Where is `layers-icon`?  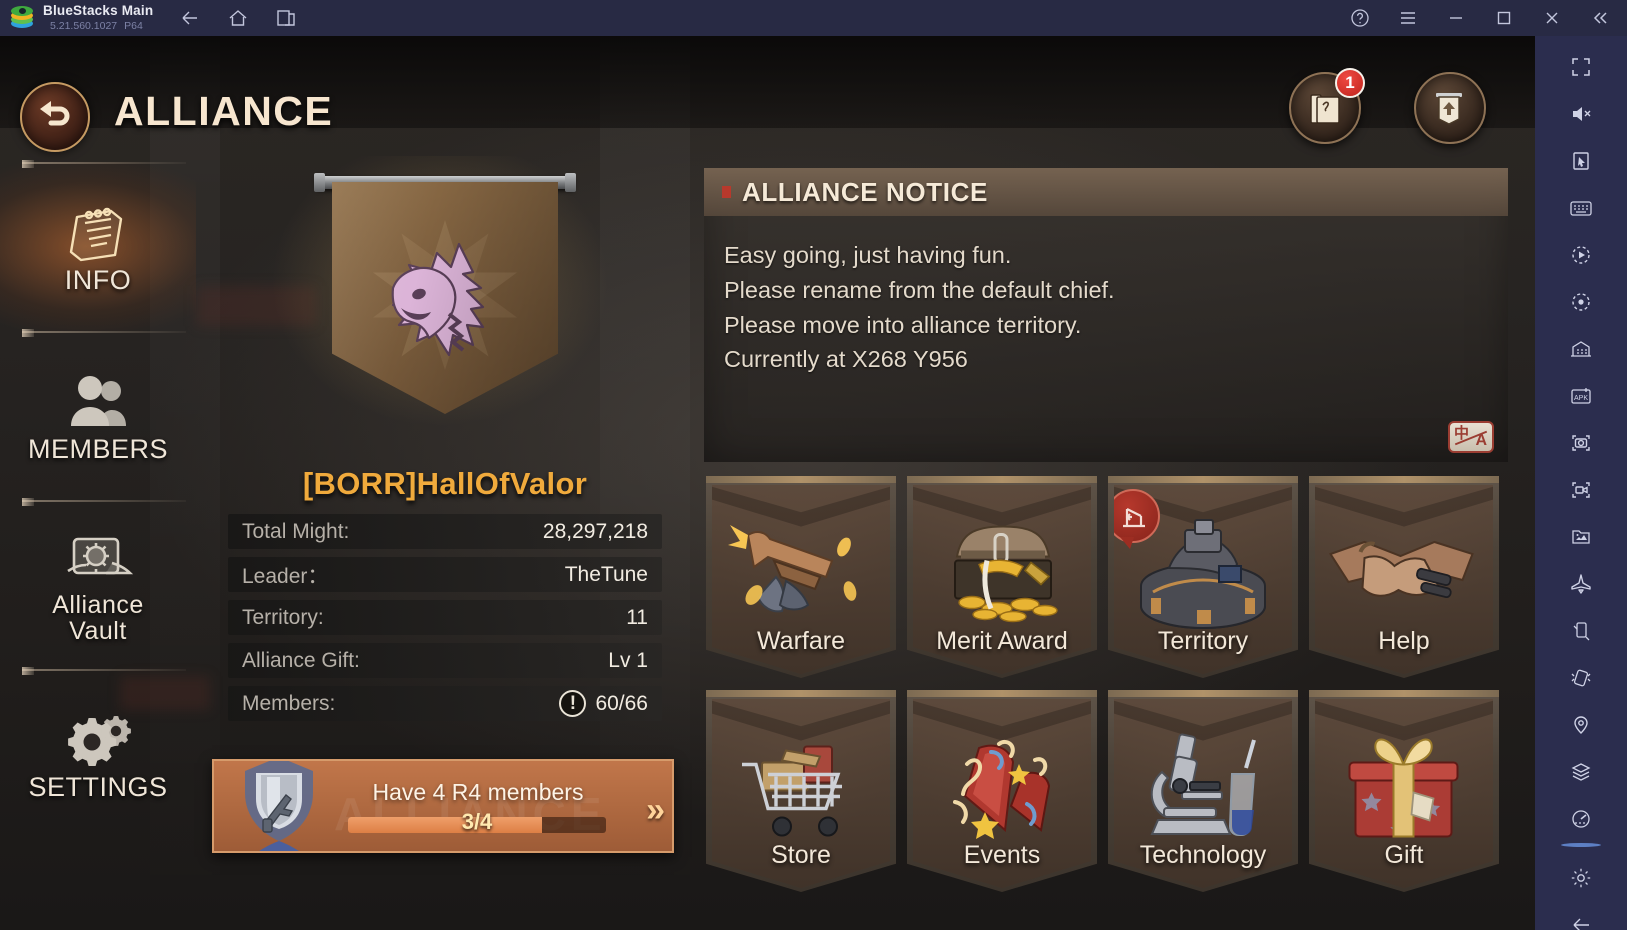 layers-icon is located at coordinates (1581, 772).